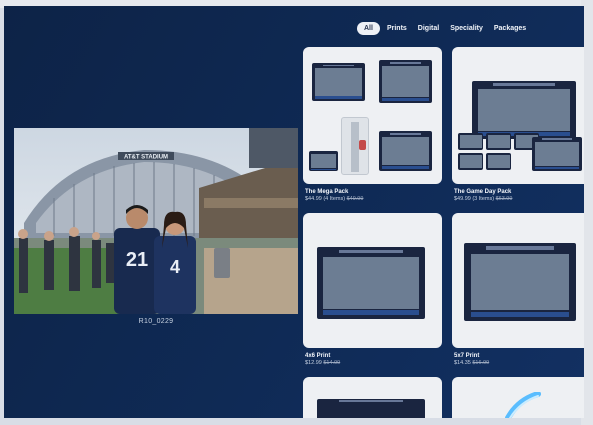 This screenshot has width=593, height=425. What do you see at coordinates (483, 192) in the screenshot?
I see `product-title: The Game Day Pack` at bounding box center [483, 192].